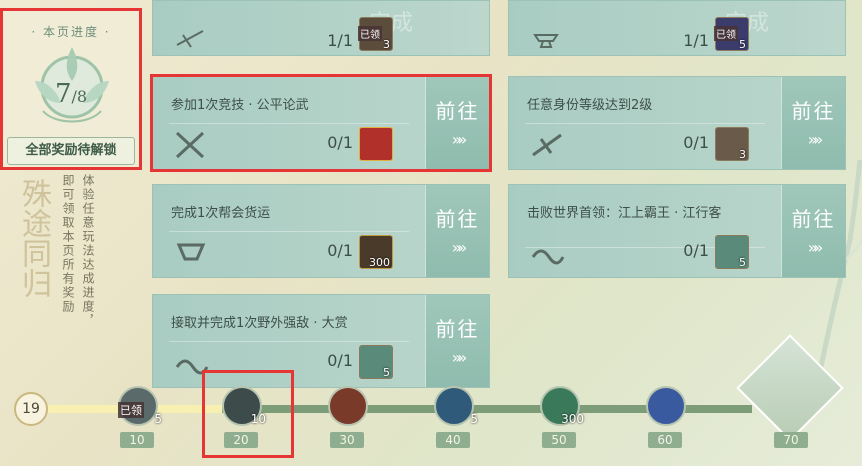 The height and width of the screenshot is (466, 862). Describe the element at coordinates (71, 151) in the screenshot. I see `all-rewards-locked-label: 全部奖励待解锁` at that location.